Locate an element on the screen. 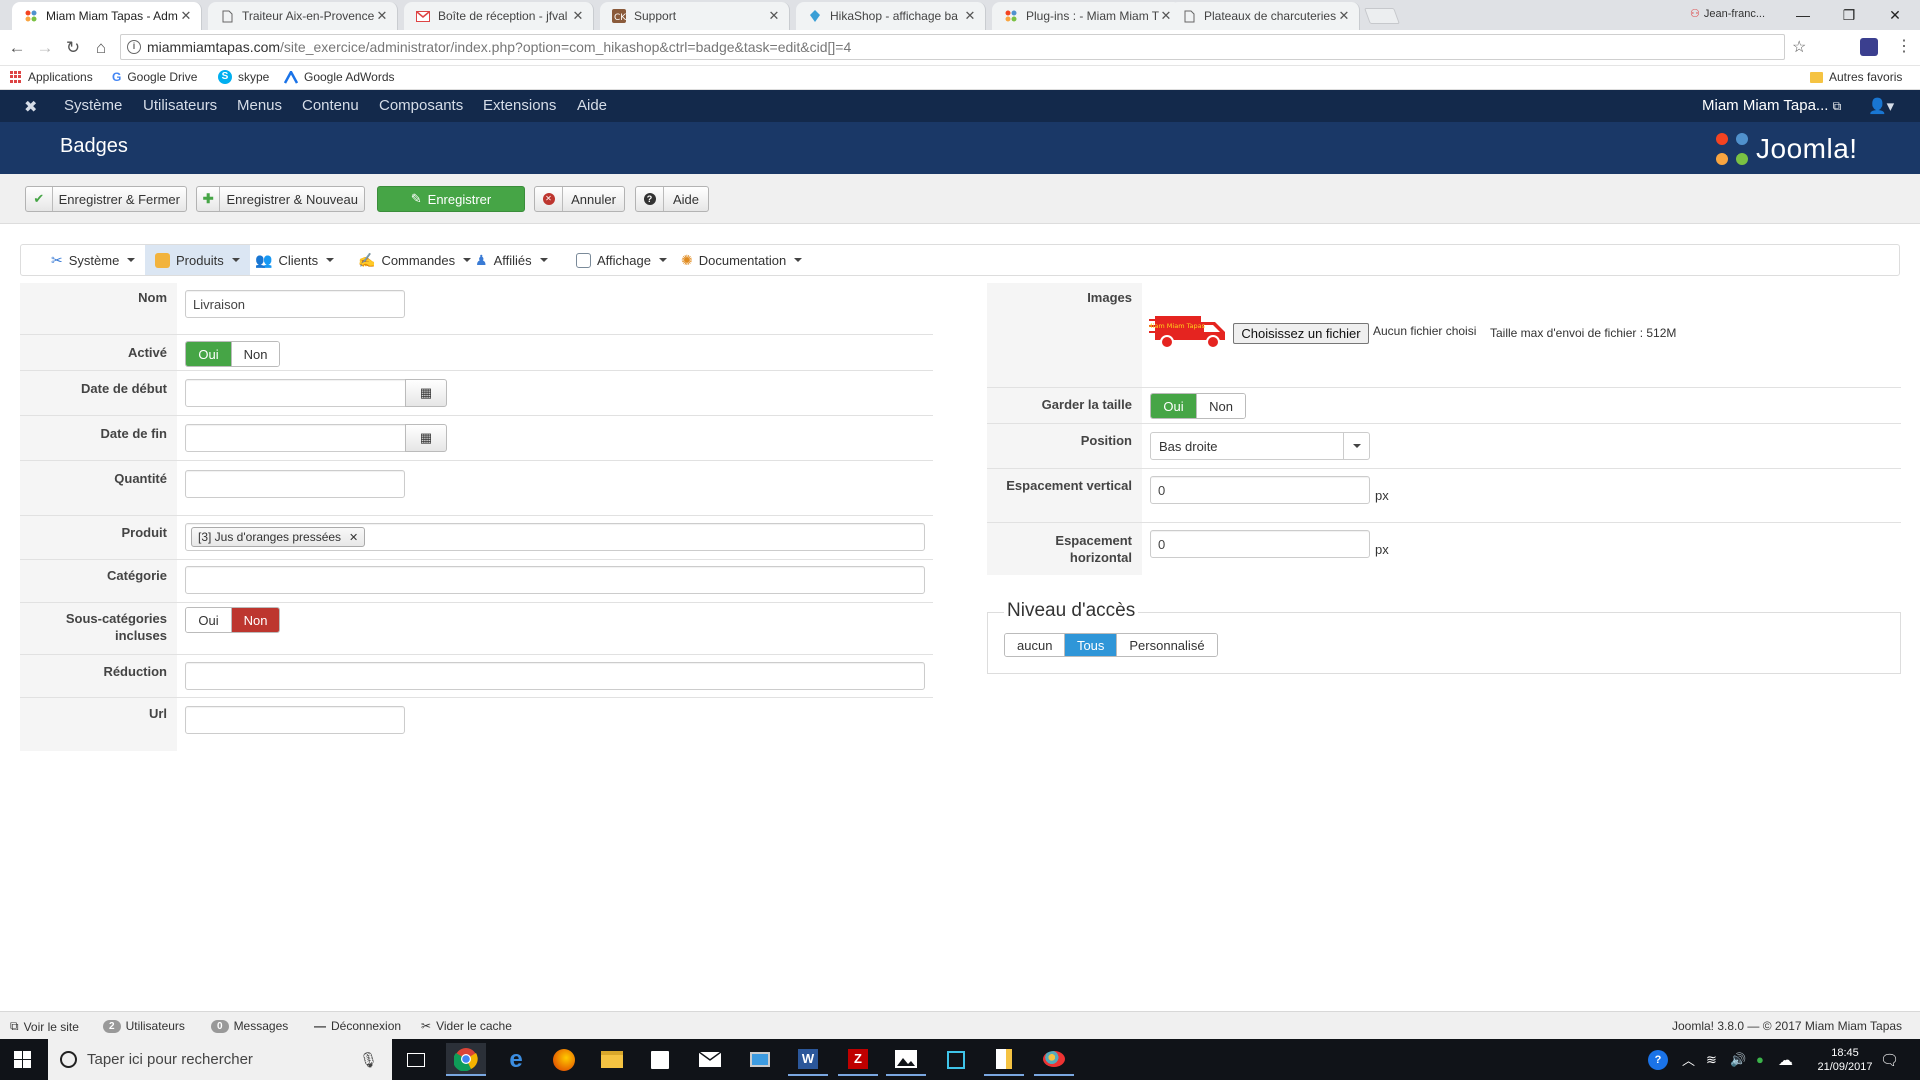 This screenshot has height=1080, width=1920. photos-icon is located at coordinates (906, 1059).